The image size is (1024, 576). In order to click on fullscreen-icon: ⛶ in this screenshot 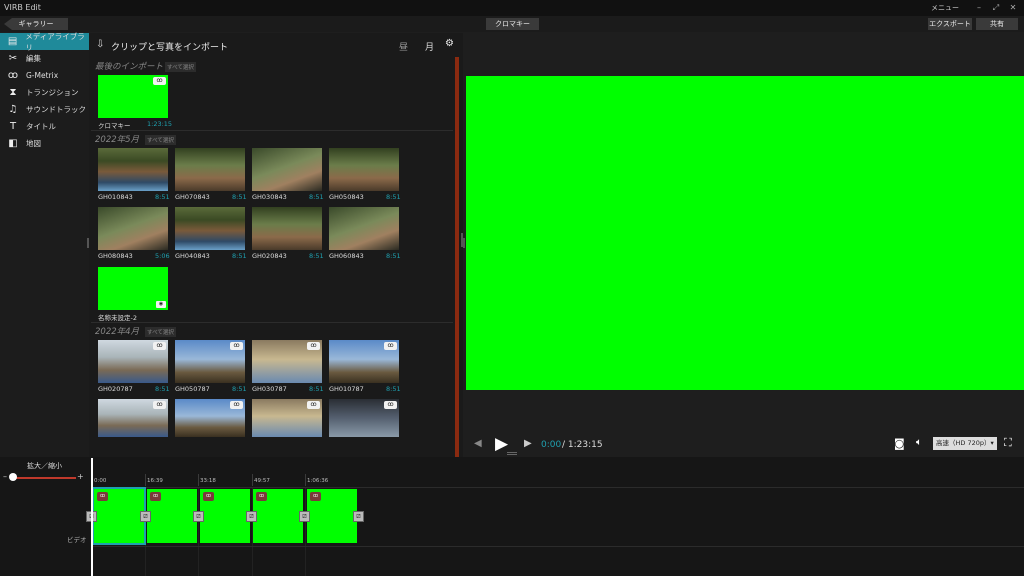, I will do `click(1008, 443)`.